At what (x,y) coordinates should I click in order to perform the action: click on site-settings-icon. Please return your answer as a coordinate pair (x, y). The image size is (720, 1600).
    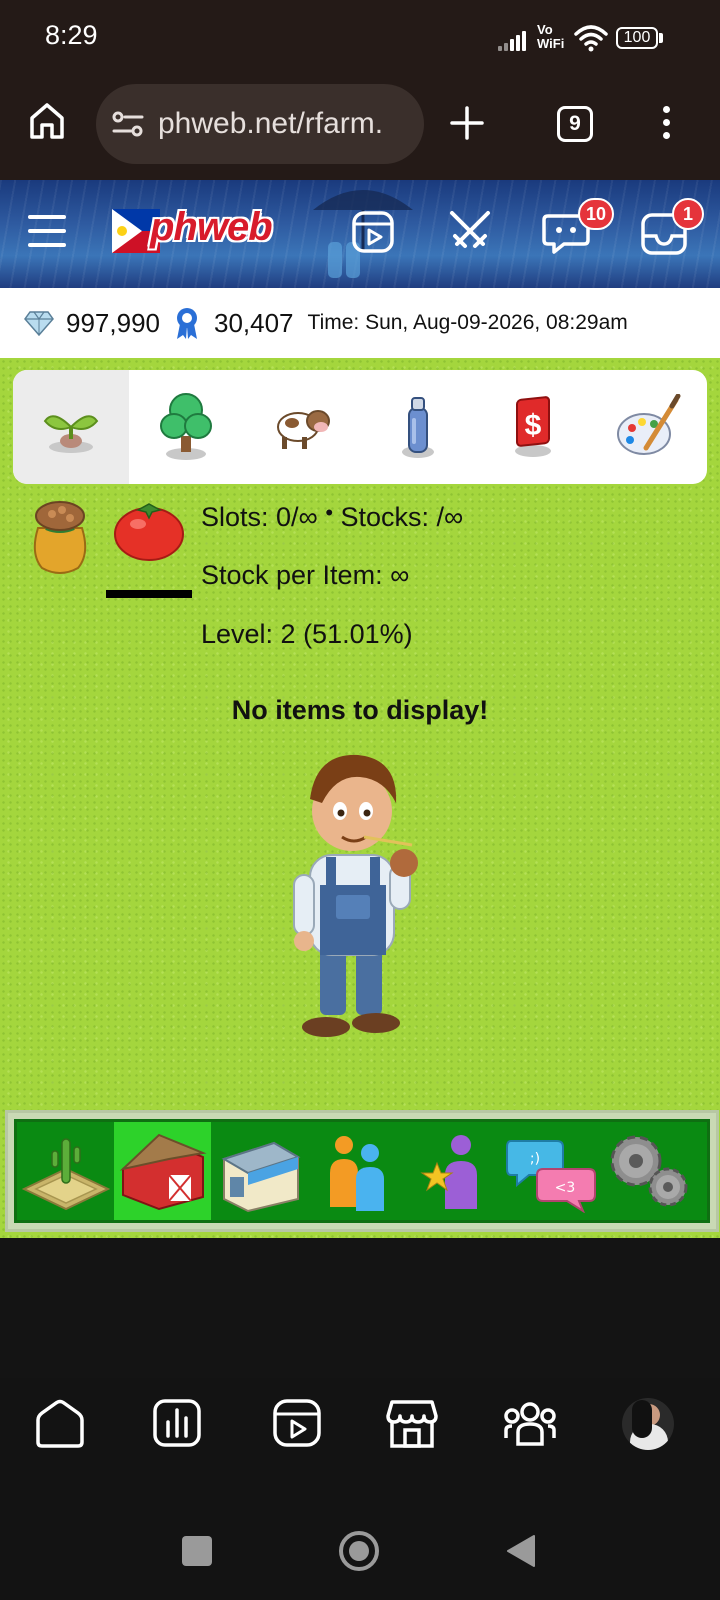
    Looking at the image, I should click on (128, 124).